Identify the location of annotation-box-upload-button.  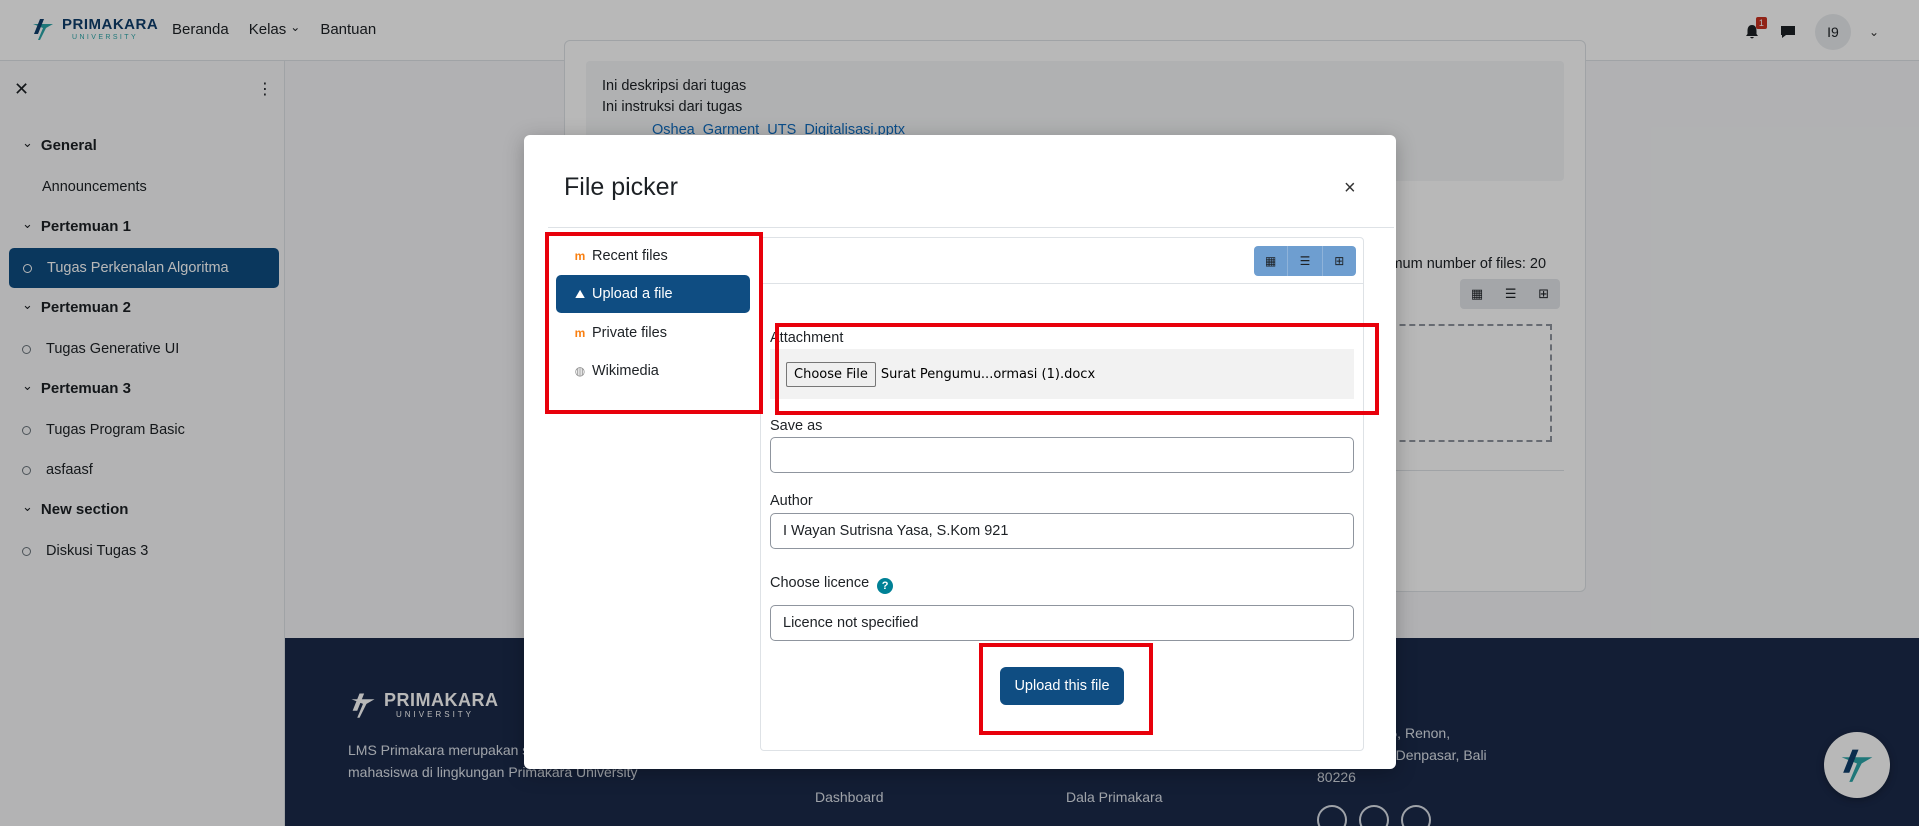
(1066, 689).